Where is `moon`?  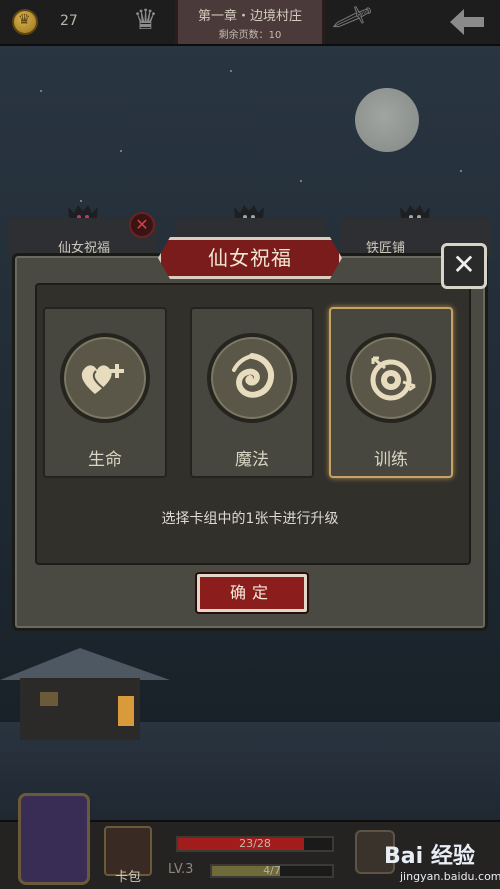
moon is located at coordinates (387, 120).